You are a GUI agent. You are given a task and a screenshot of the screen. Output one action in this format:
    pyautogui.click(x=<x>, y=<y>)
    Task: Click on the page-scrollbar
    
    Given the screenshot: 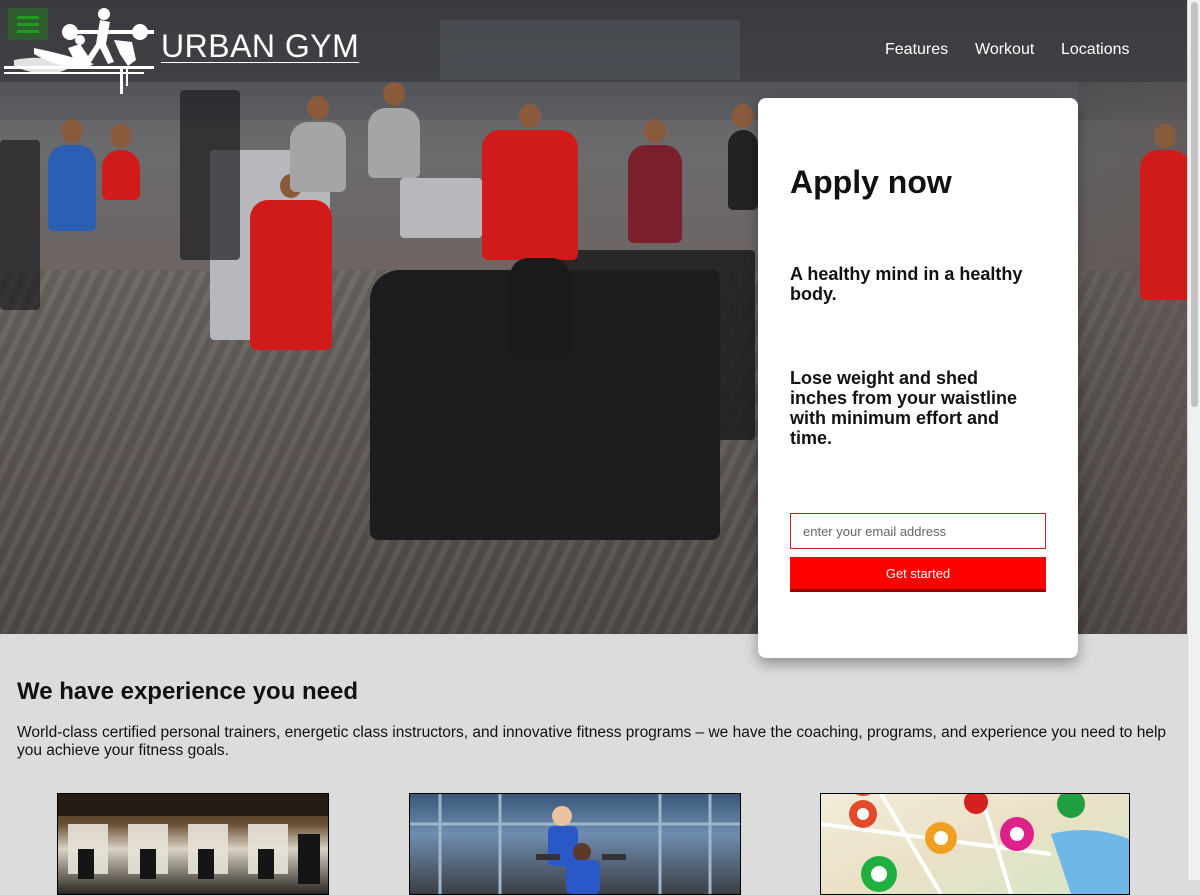 What is the action you would take?
    pyautogui.click(x=1193, y=440)
    